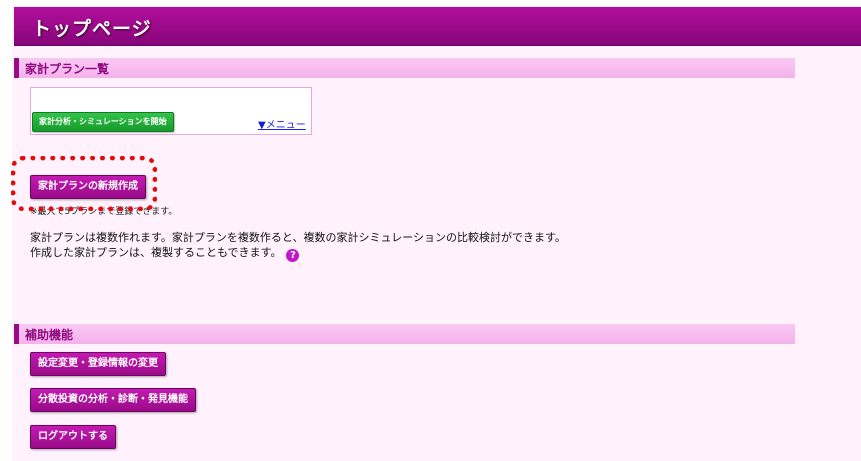 This screenshot has height=461, width=861. I want to click on diversified-investment-button: 分散投資の分析・診断・発見機能, so click(113, 400).